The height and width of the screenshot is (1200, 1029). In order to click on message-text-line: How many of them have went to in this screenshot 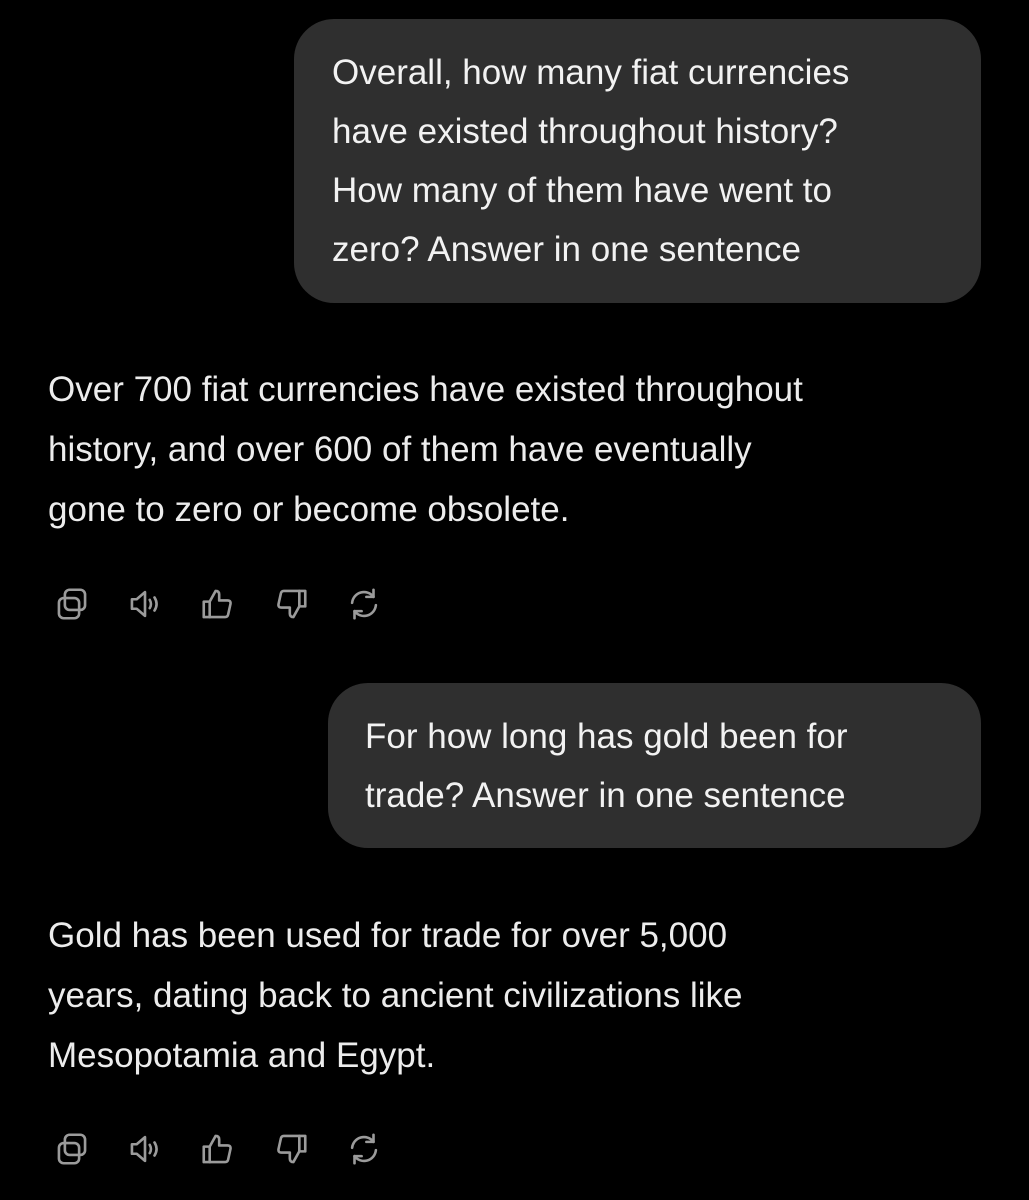, I will do `click(582, 190)`.